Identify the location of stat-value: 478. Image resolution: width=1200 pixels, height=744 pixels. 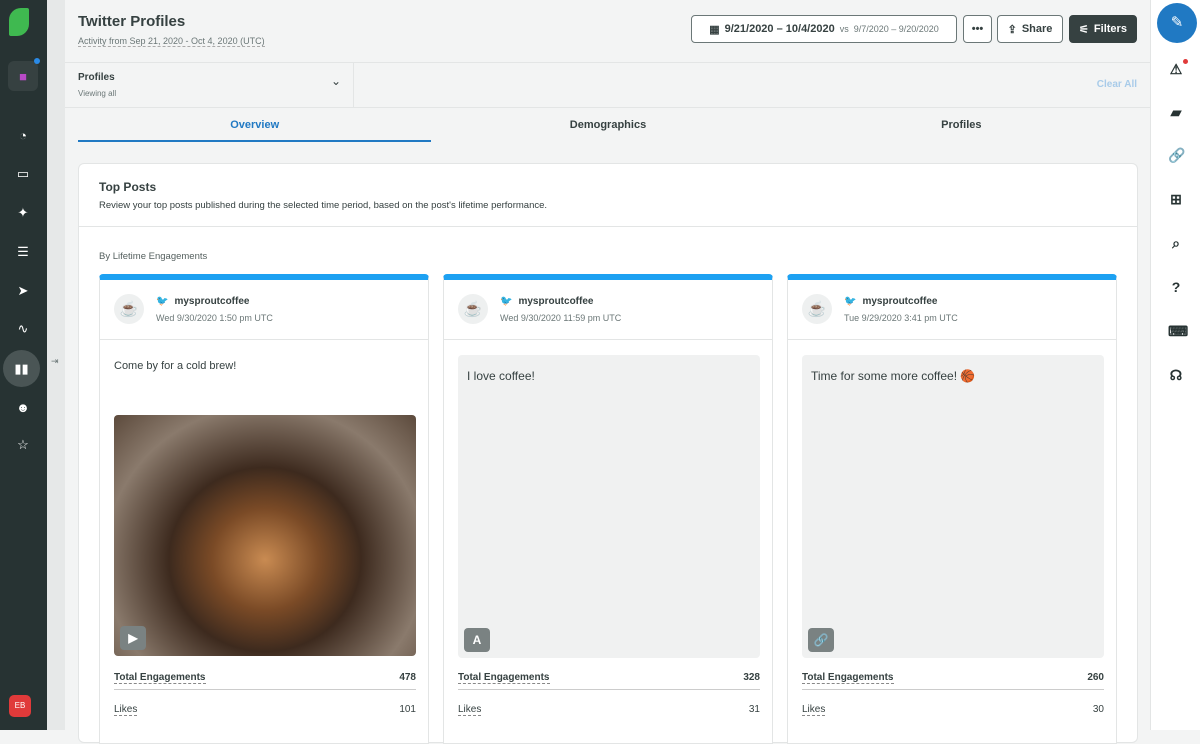
(407, 677).